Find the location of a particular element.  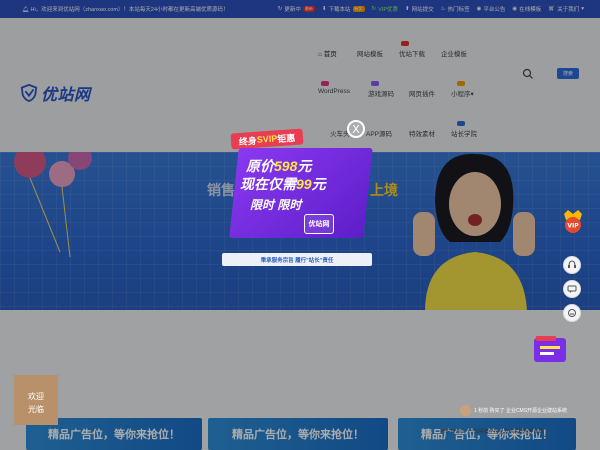

floating-promo-icon is located at coordinates (552, 352).